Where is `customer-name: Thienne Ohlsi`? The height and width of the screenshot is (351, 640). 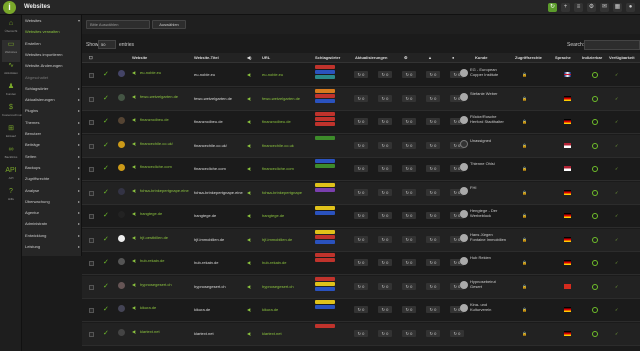
customer-name: Thienne Ohlsi is located at coordinates (489, 163).